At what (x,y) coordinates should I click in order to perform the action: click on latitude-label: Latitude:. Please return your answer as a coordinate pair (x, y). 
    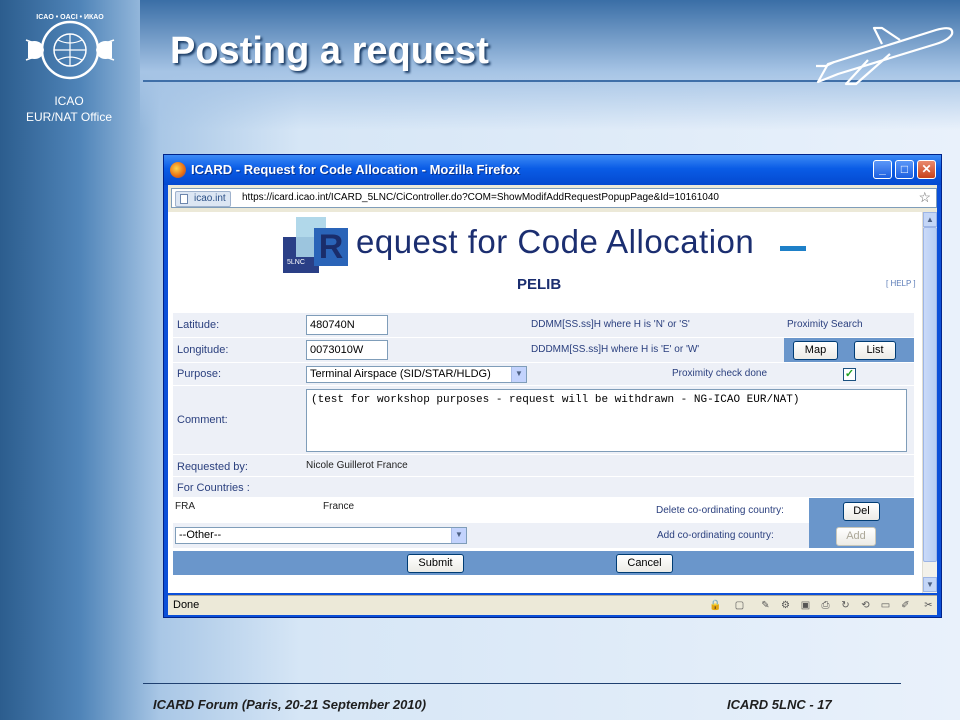
    Looking at the image, I should click on (198, 325).